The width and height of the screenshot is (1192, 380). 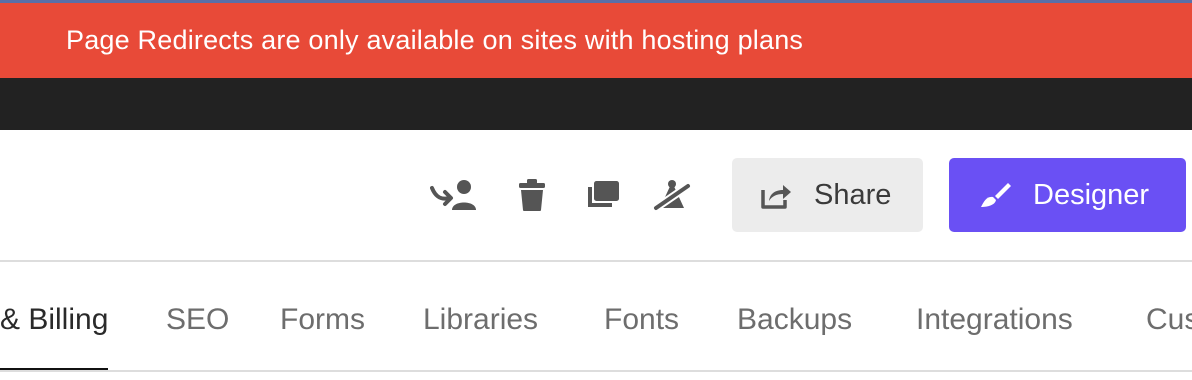 I want to click on trash-icon, so click(x=532, y=195).